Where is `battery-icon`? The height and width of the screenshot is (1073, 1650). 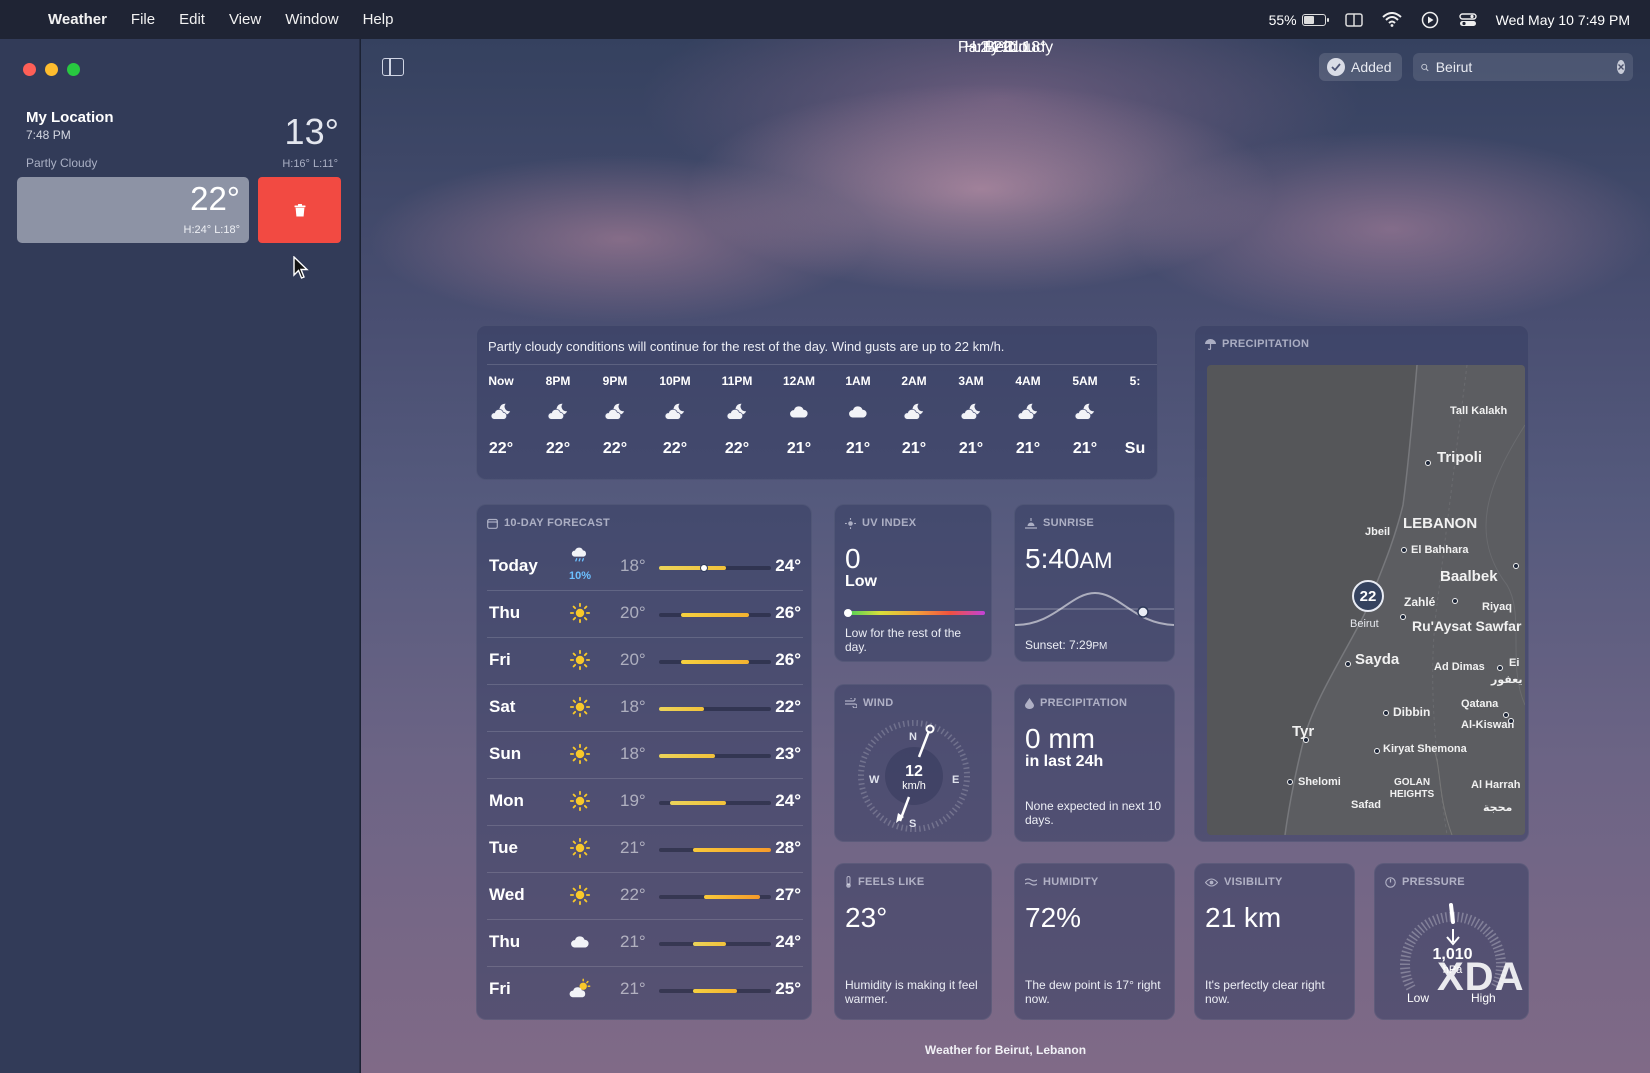 battery-icon is located at coordinates (1315, 19).